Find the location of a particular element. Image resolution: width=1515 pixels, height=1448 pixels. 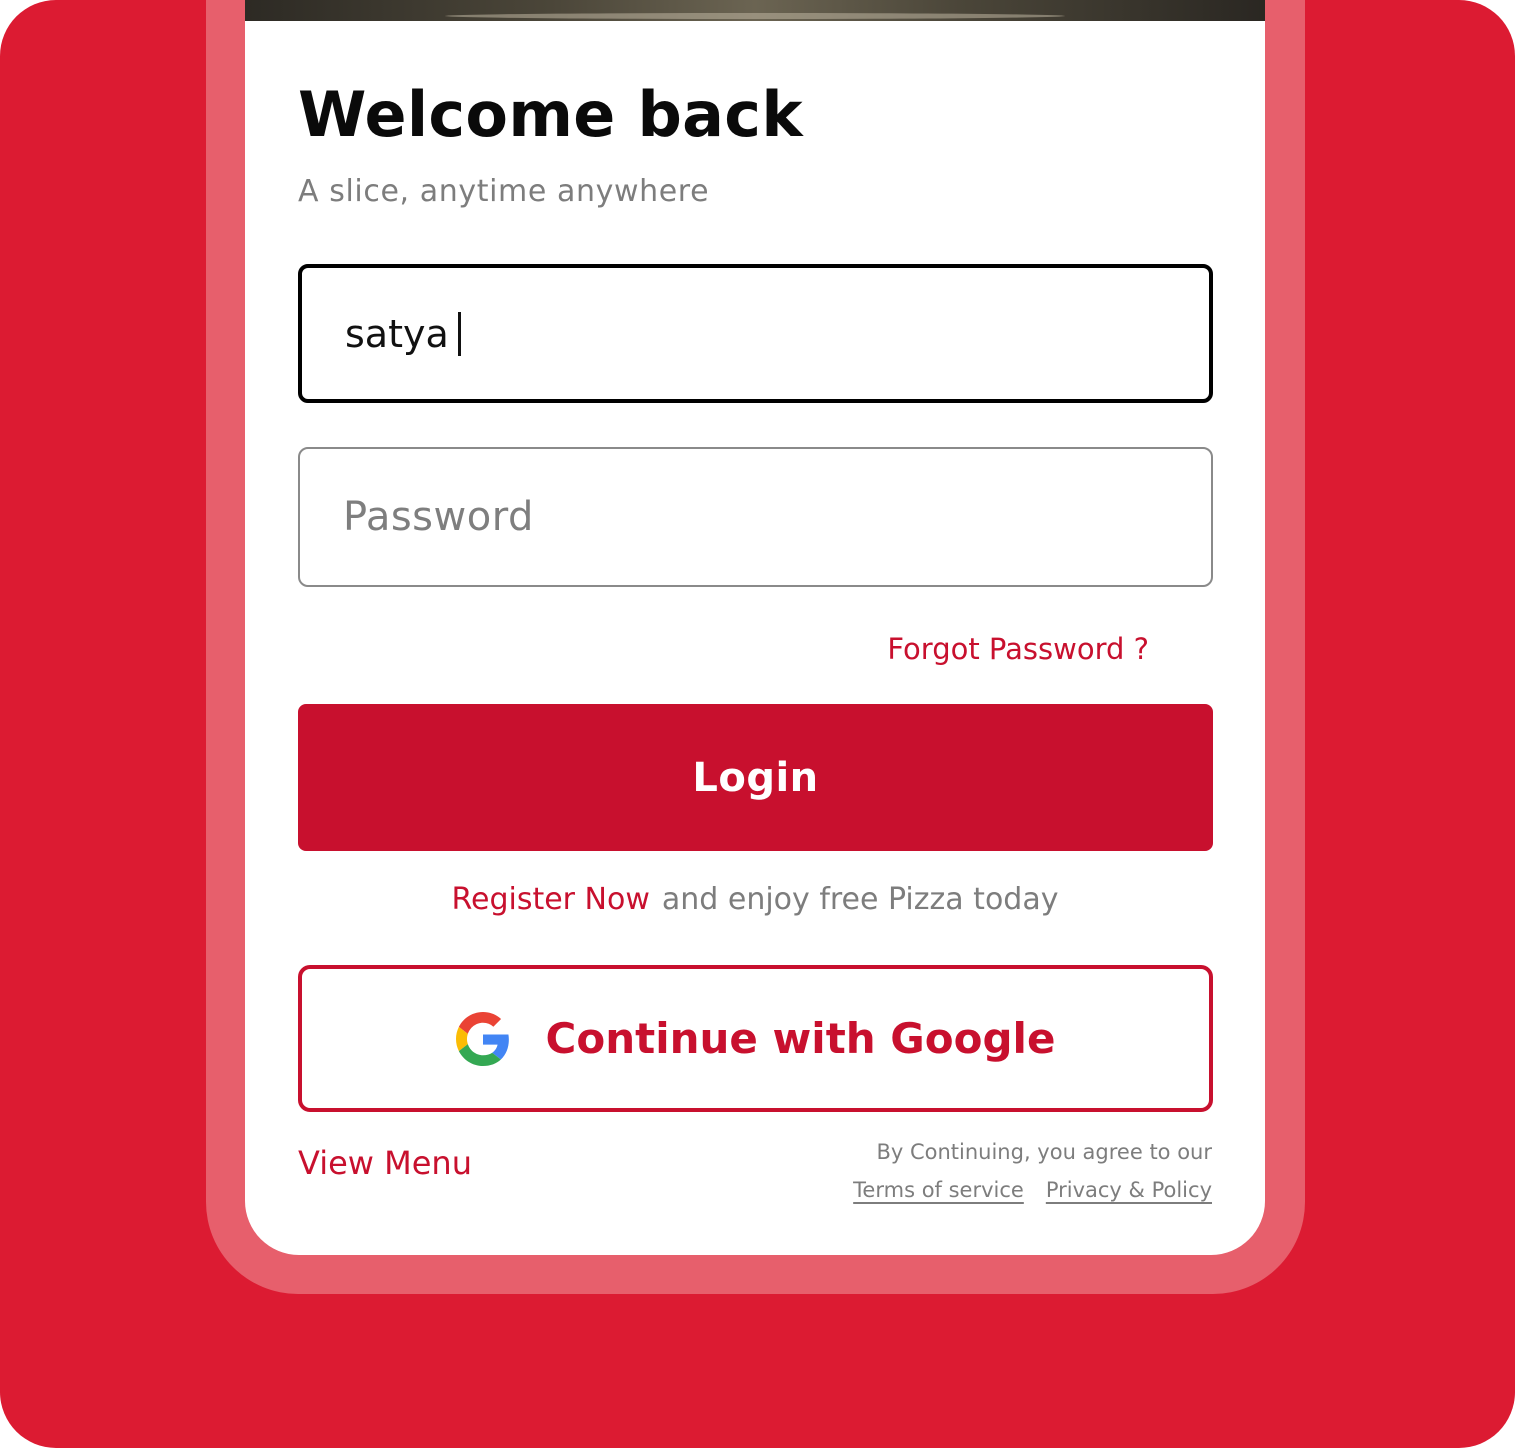

legal-notice-text: By Continuing, you agree to our is located at coordinates (1044, 1152).